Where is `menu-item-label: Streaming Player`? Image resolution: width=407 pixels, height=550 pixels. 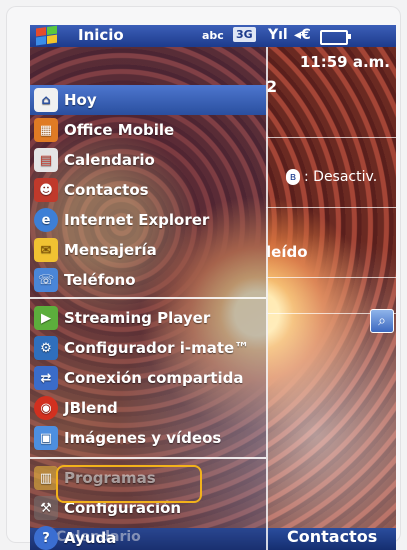
menu-item-label: Streaming Player is located at coordinates (137, 318).